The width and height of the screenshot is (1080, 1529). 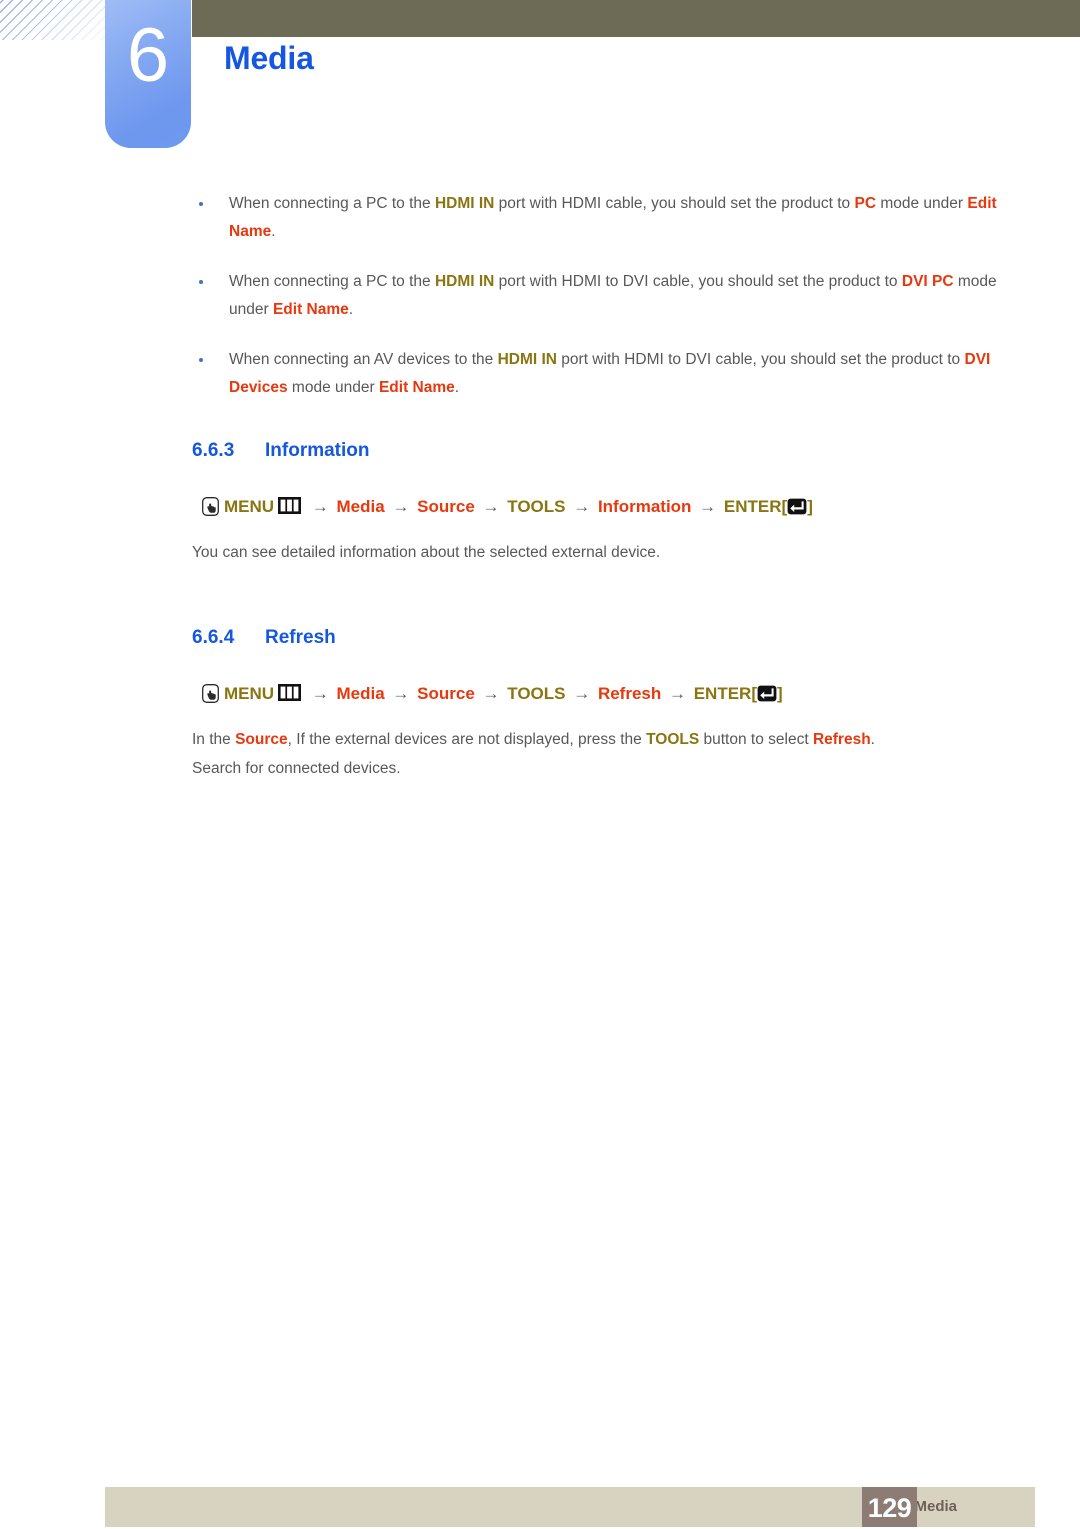 I want to click on text-run: Search for connected devices., so click(x=296, y=768).